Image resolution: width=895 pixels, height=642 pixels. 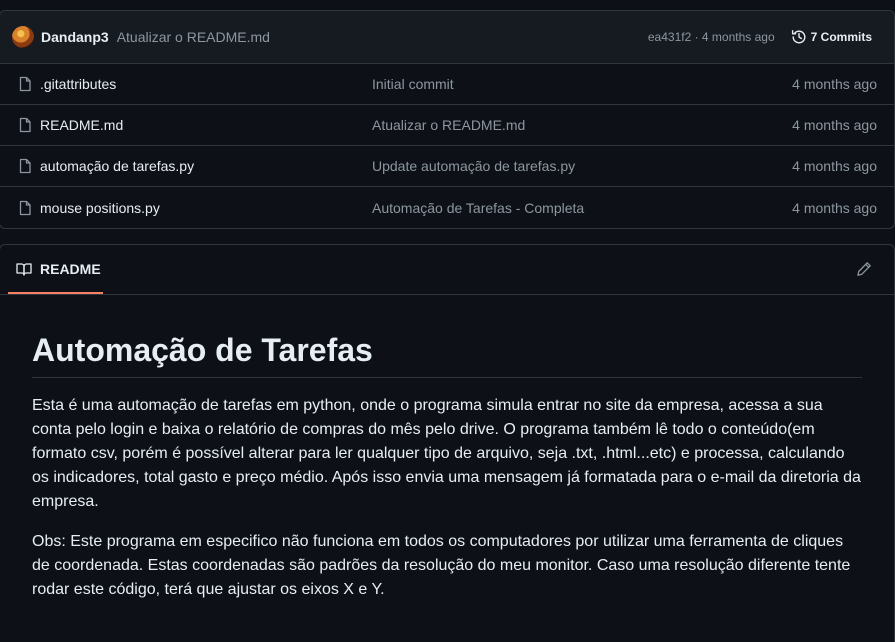 What do you see at coordinates (206, 84) in the screenshot?
I see `file-name: .gitattributes` at bounding box center [206, 84].